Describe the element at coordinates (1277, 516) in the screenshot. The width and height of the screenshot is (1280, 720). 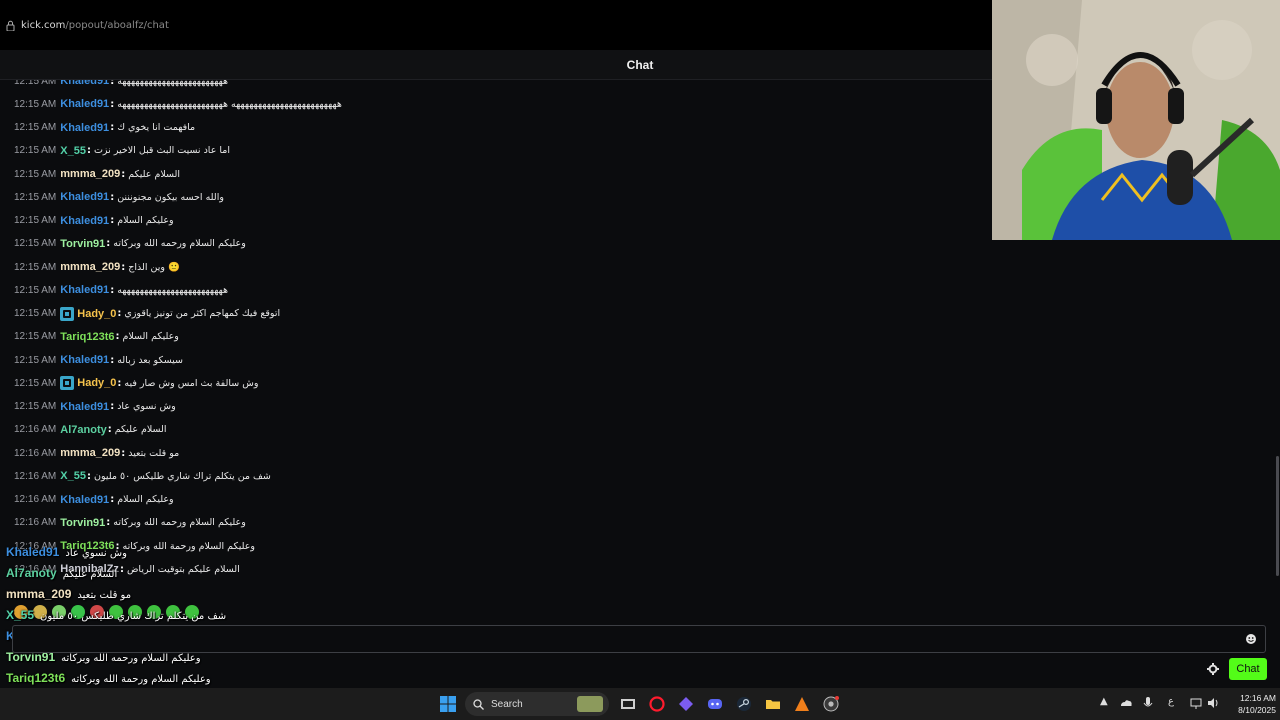
I see `chat-scrollbar` at that location.